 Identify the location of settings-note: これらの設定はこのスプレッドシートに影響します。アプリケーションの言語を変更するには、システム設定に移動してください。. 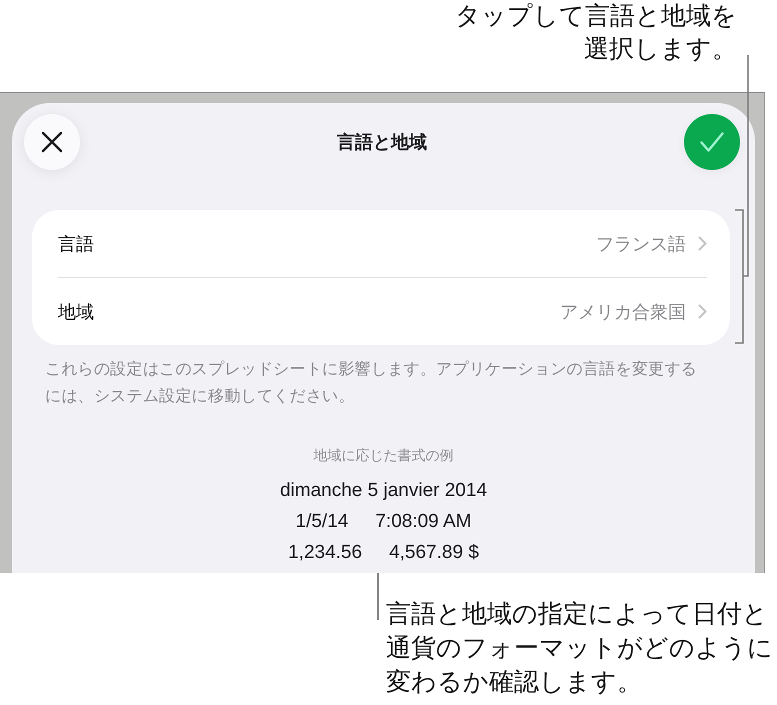
(371, 383).